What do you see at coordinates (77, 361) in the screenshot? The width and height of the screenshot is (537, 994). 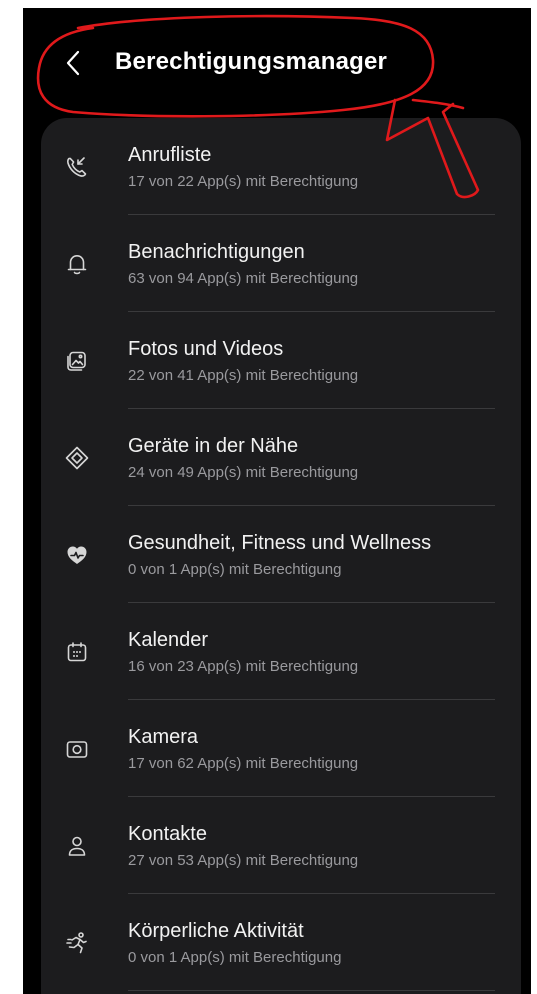 I see `photos-icon` at bounding box center [77, 361].